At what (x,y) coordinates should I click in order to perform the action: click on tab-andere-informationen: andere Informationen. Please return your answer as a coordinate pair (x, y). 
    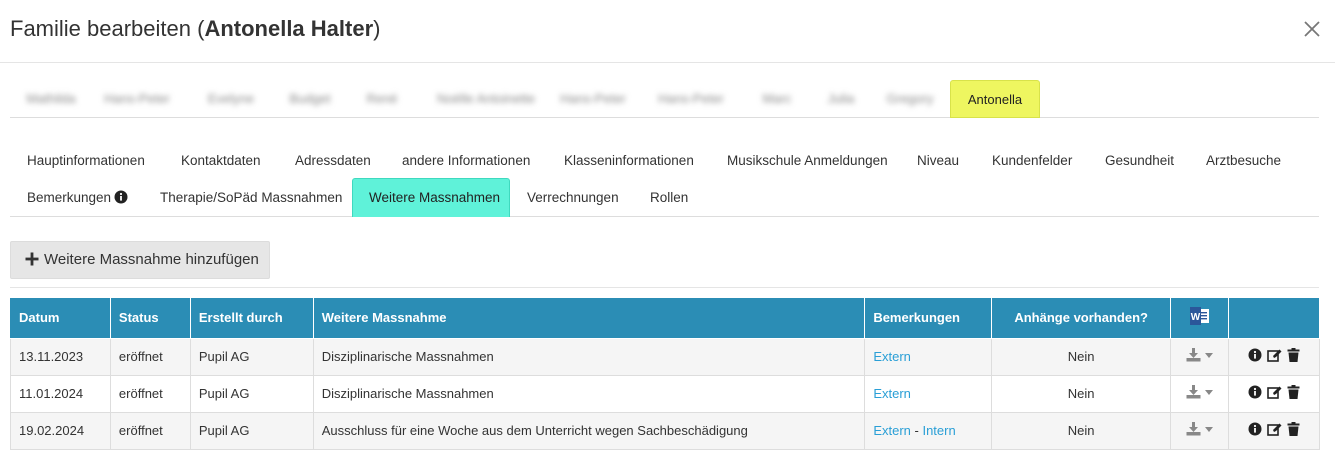
    Looking at the image, I should click on (466, 160).